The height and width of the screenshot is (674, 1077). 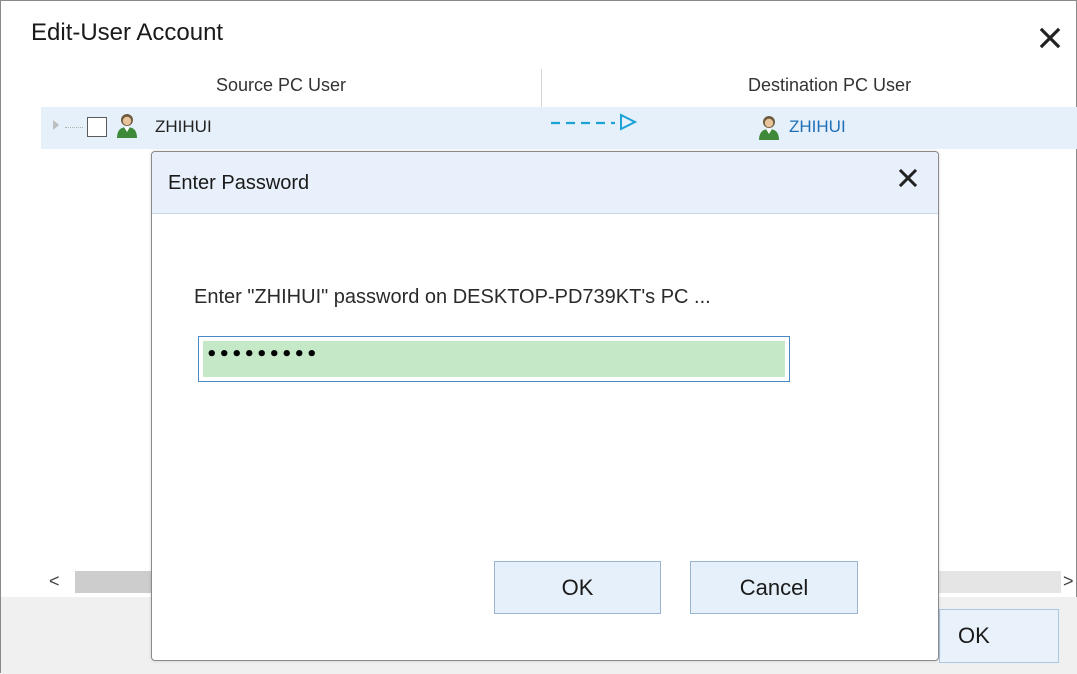 I want to click on password-value: •••••••••, so click(x=494, y=359).